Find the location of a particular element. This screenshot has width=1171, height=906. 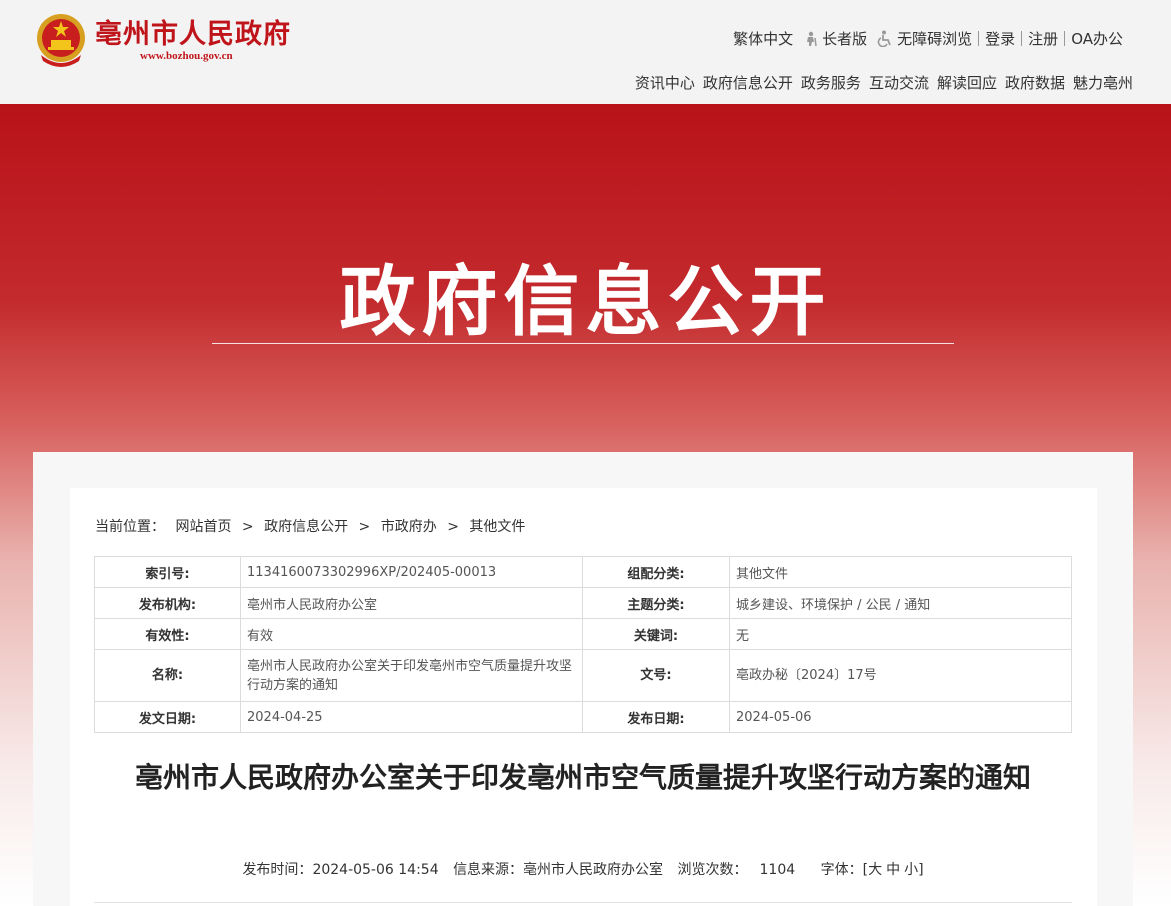

font-size-label: 字体： is located at coordinates (841, 870).